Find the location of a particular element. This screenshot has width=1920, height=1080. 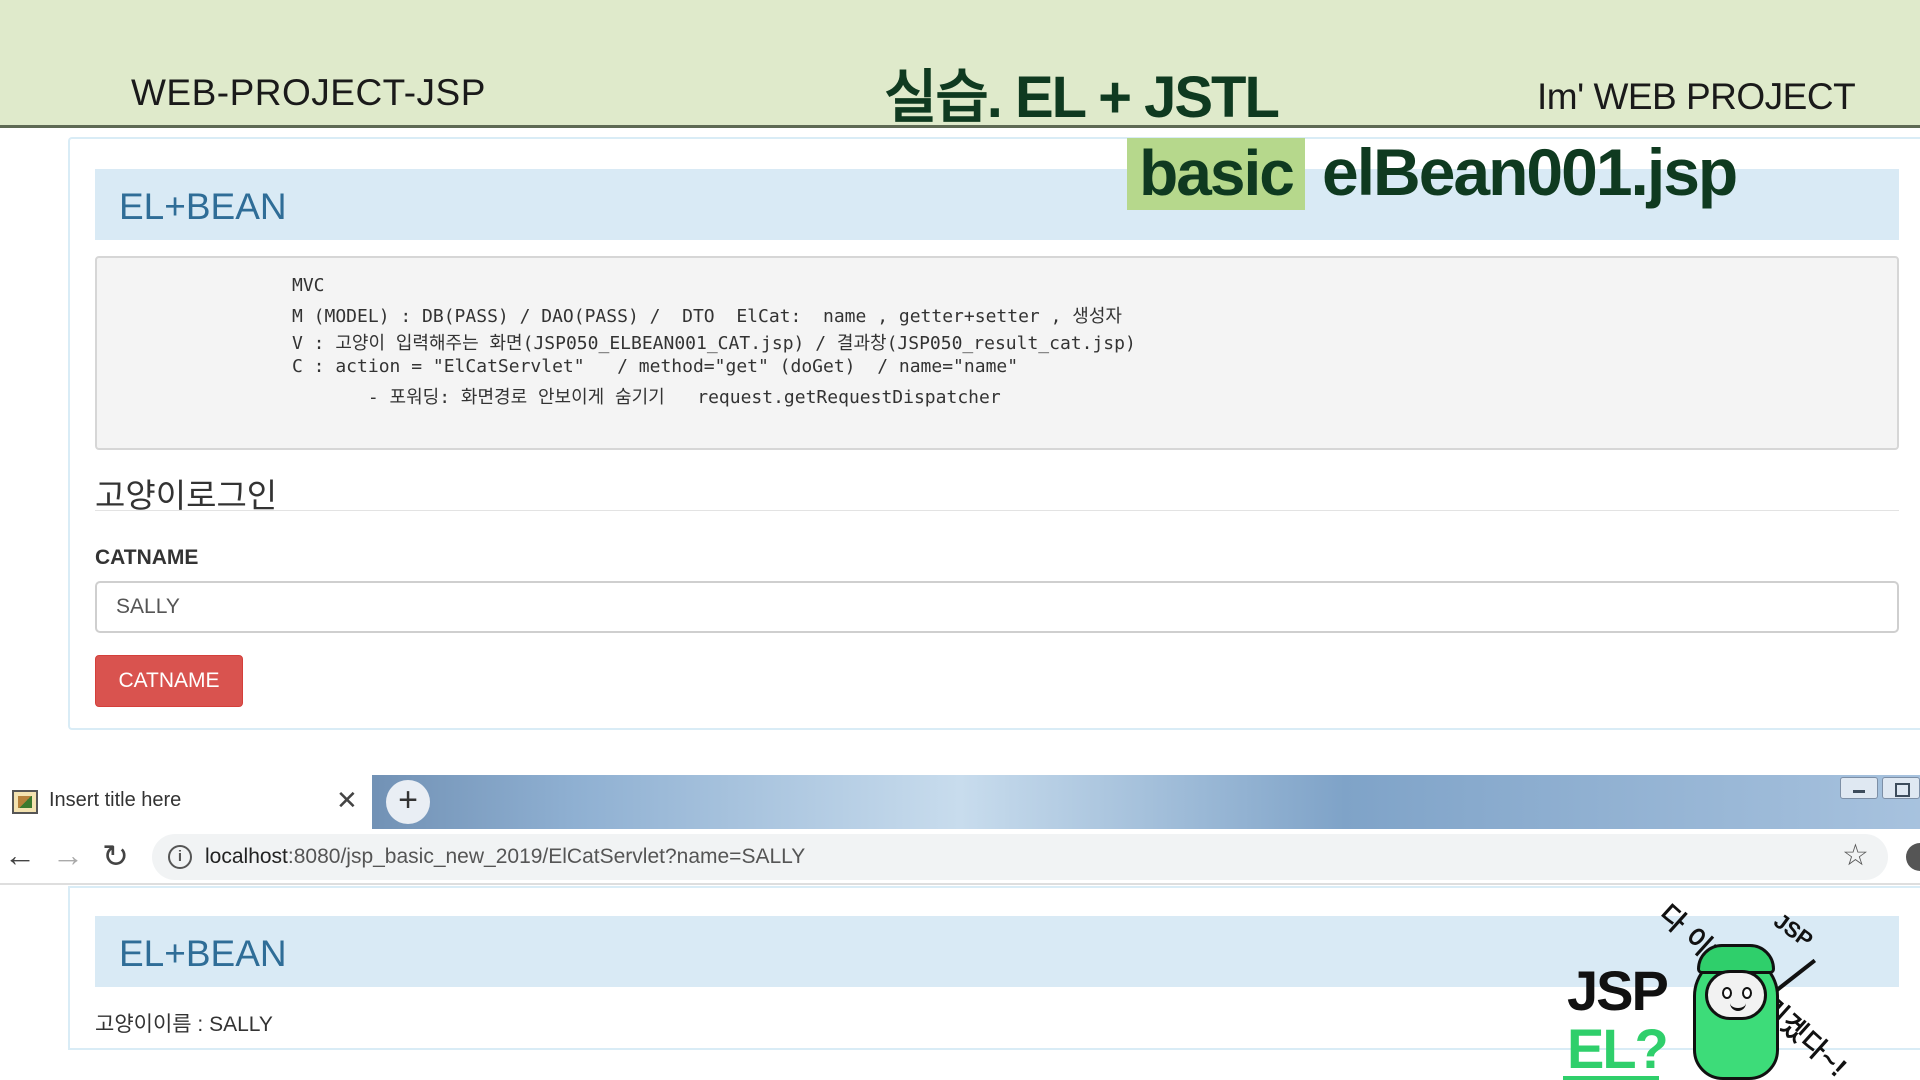

course-title: WEB-PROJECT-JSP is located at coordinates (308, 92).